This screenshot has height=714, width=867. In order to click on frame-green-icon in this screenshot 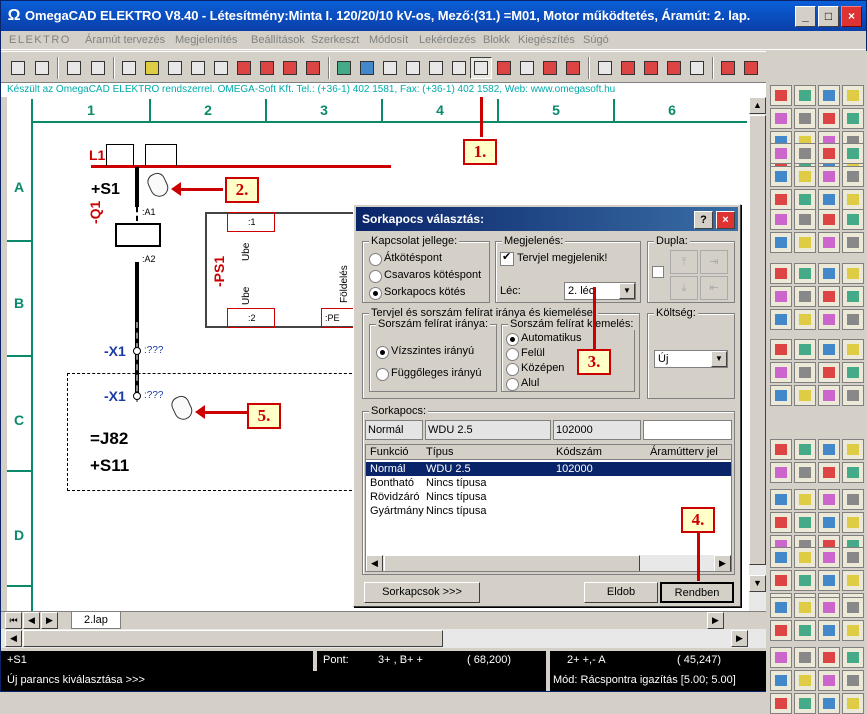, I will do `click(344, 68)`.